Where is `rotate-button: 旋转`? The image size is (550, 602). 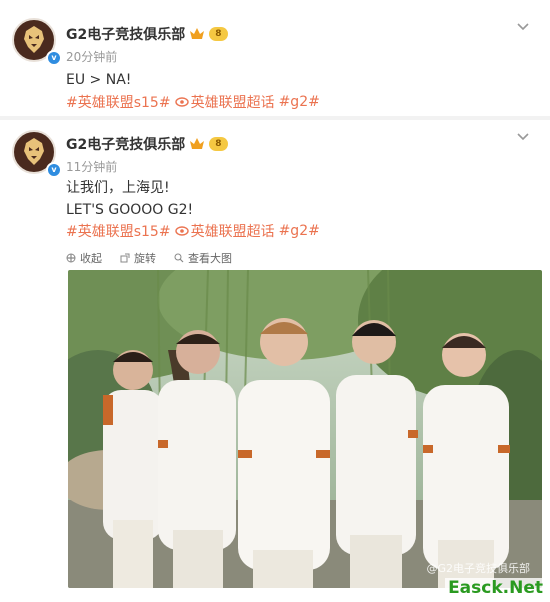
rotate-button: 旋转 is located at coordinates (138, 258).